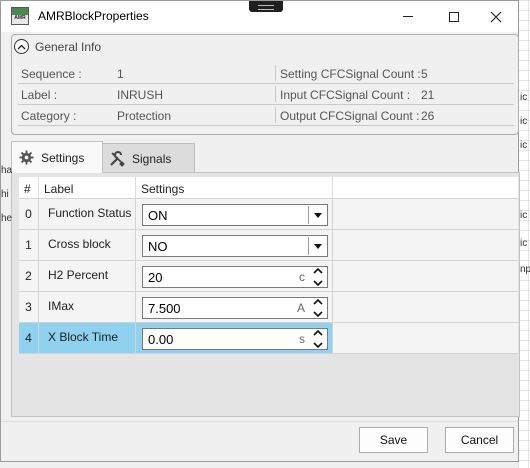 The width and height of the screenshot is (530, 468). I want to click on h2-percent-spinner: 20 c, so click(235, 277).